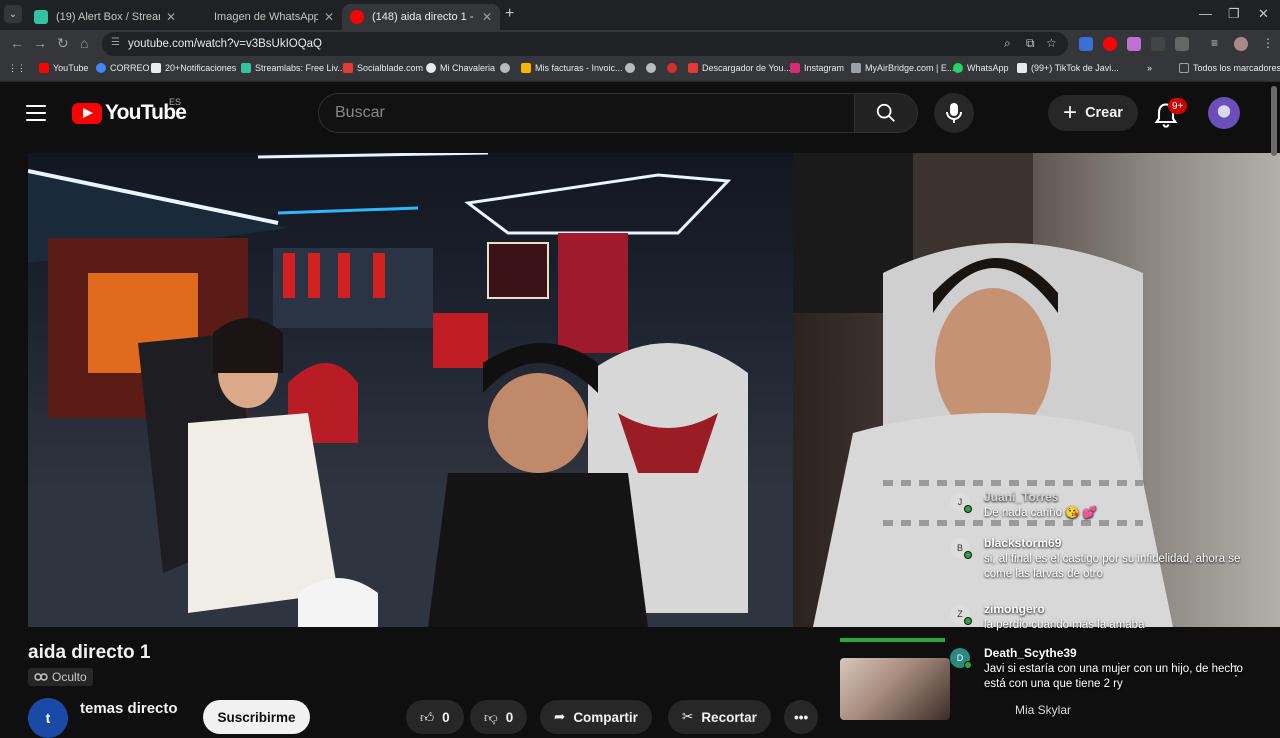  I want to click on screenshot-icon: ⧉, so click(1030, 43).